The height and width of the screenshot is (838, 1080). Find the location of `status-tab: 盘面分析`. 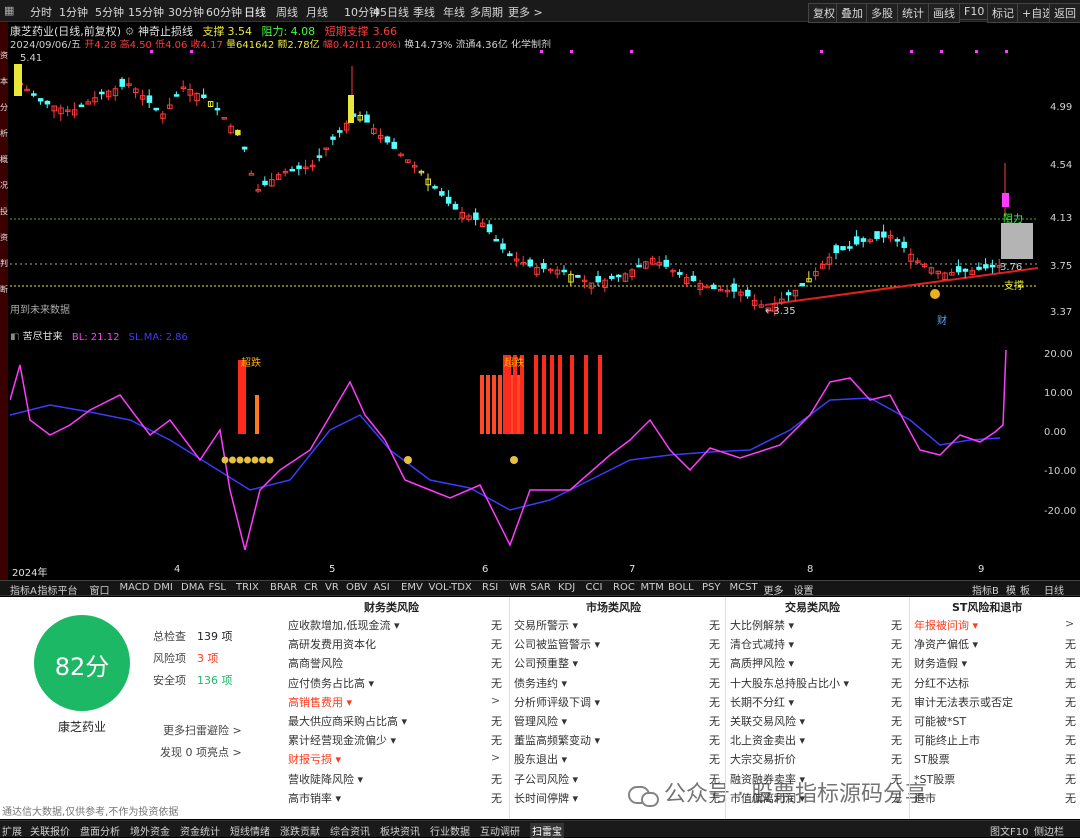

status-tab: 盘面分析 is located at coordinates (100, 830).